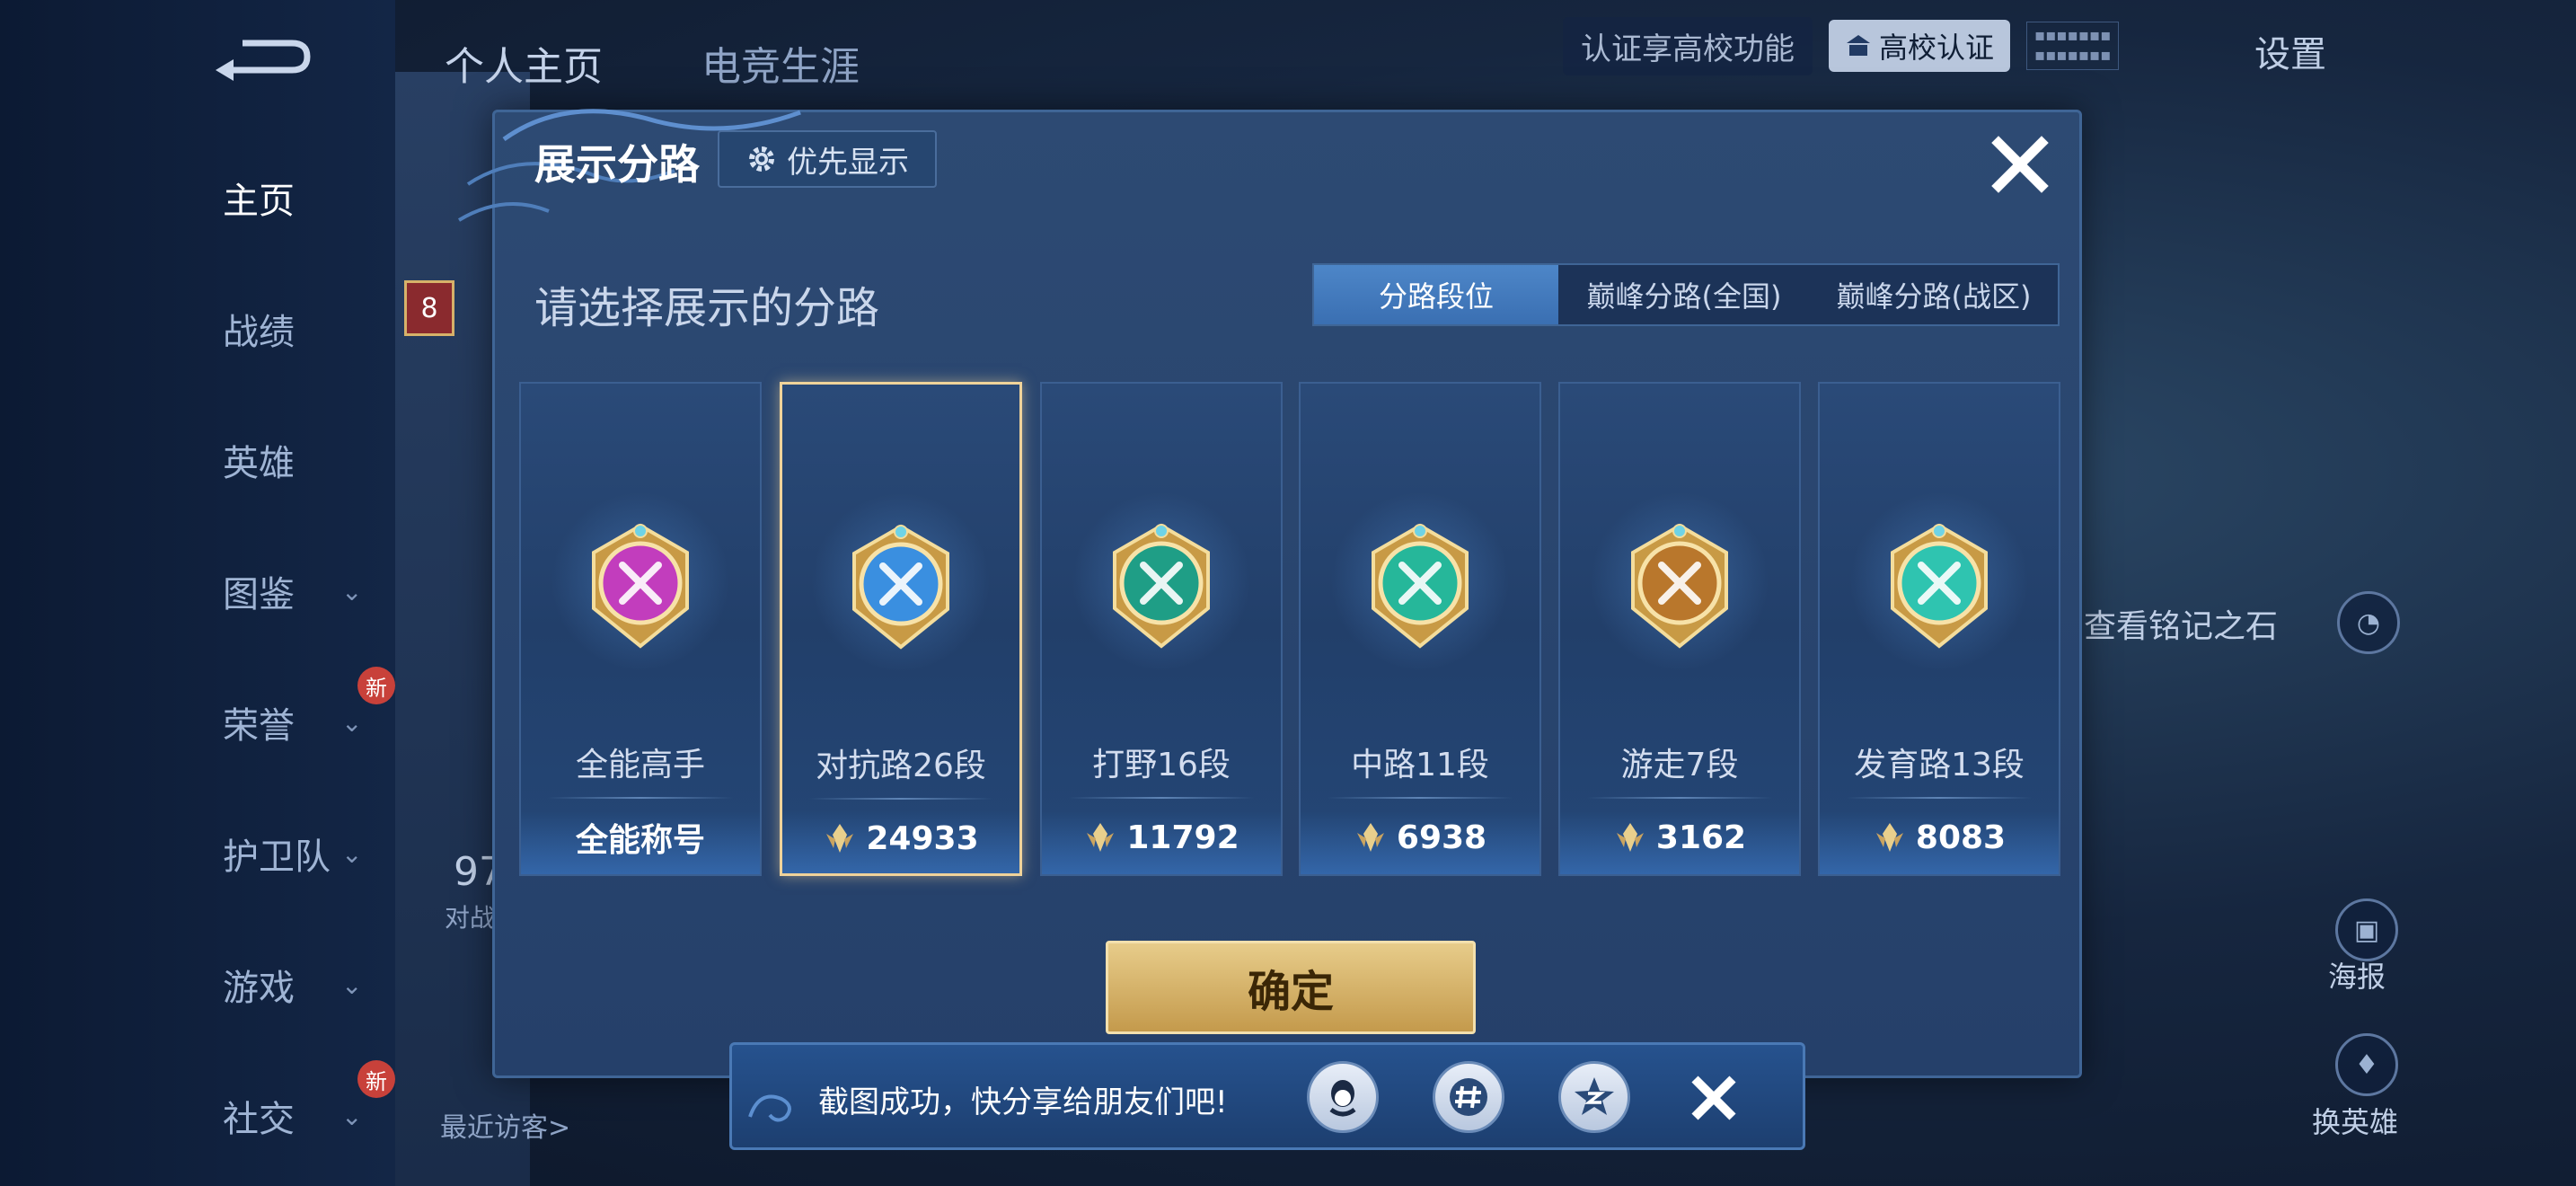  I want to click on inscription-hint: 查看铭记之石, so click(2181, 623).